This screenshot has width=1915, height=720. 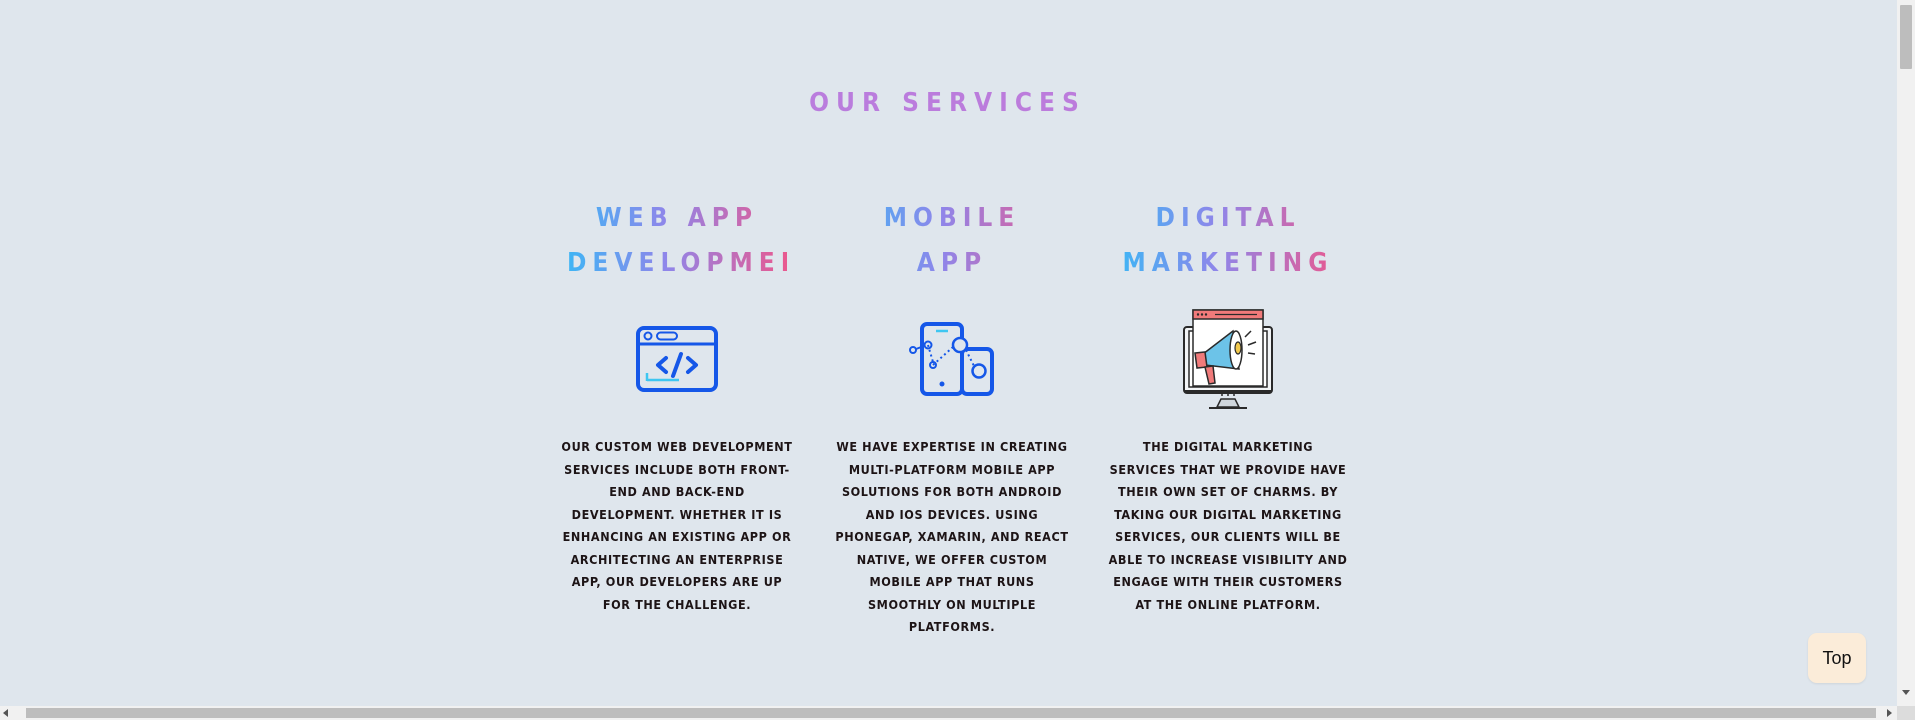 What do you see at coordinates (1837, 658) in the screenshot?
I see `back-to-top-button: Top` at bounding box center [1837, 658].